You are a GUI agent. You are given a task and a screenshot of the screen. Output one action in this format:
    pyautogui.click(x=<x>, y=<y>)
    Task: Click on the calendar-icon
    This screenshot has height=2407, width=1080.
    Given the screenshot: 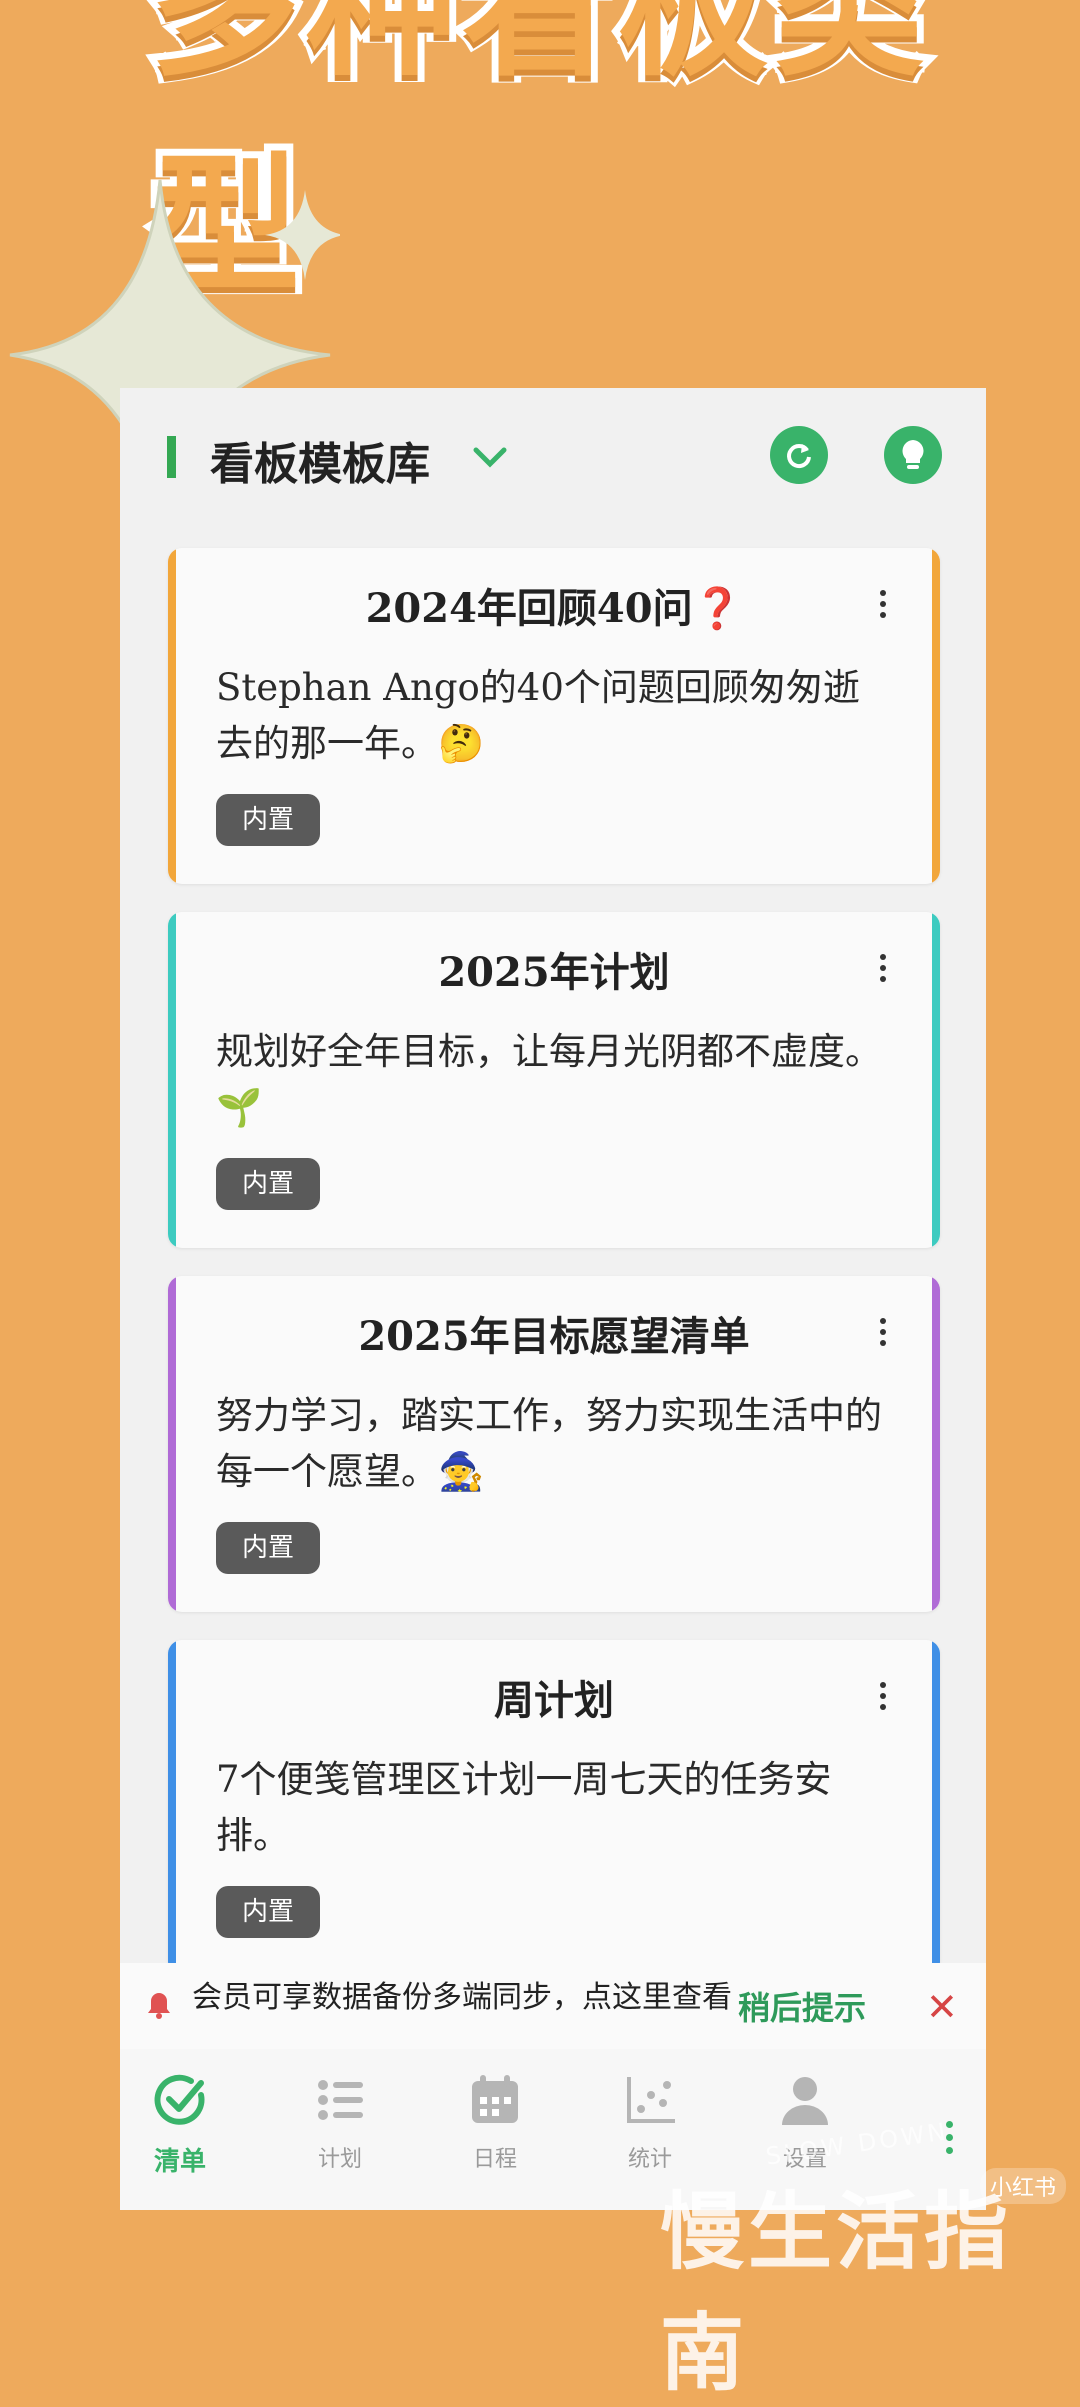 What is the action you would take?
    pyautogui.click(x=495, y=2099)
    